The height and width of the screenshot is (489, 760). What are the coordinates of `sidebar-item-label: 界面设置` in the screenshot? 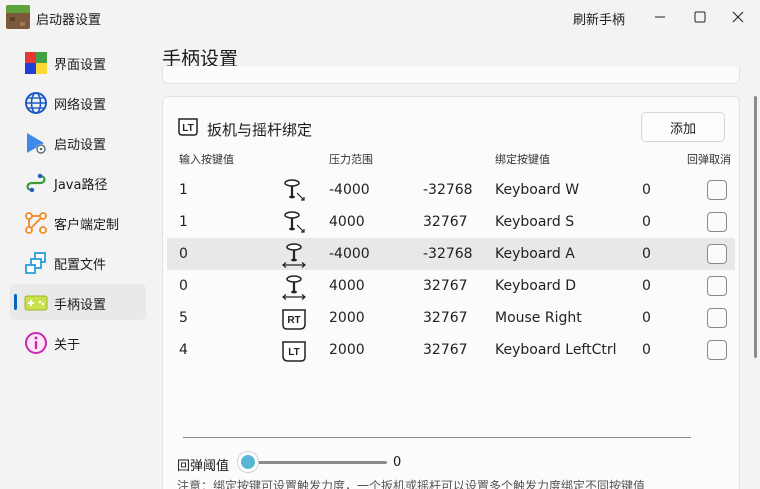 It's located at (80, 65).